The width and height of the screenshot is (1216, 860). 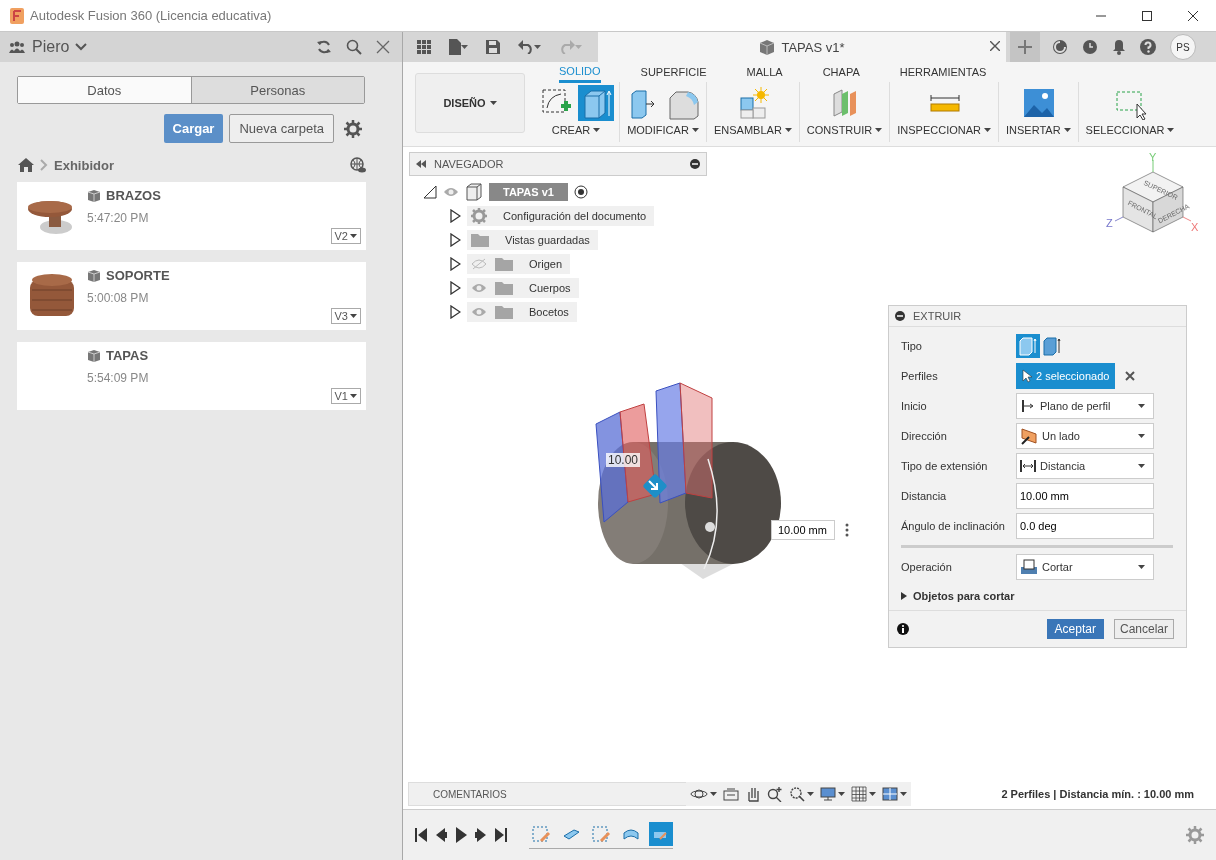 I want to click on ok-button: Aceptar, so click(x=1075, y=629).